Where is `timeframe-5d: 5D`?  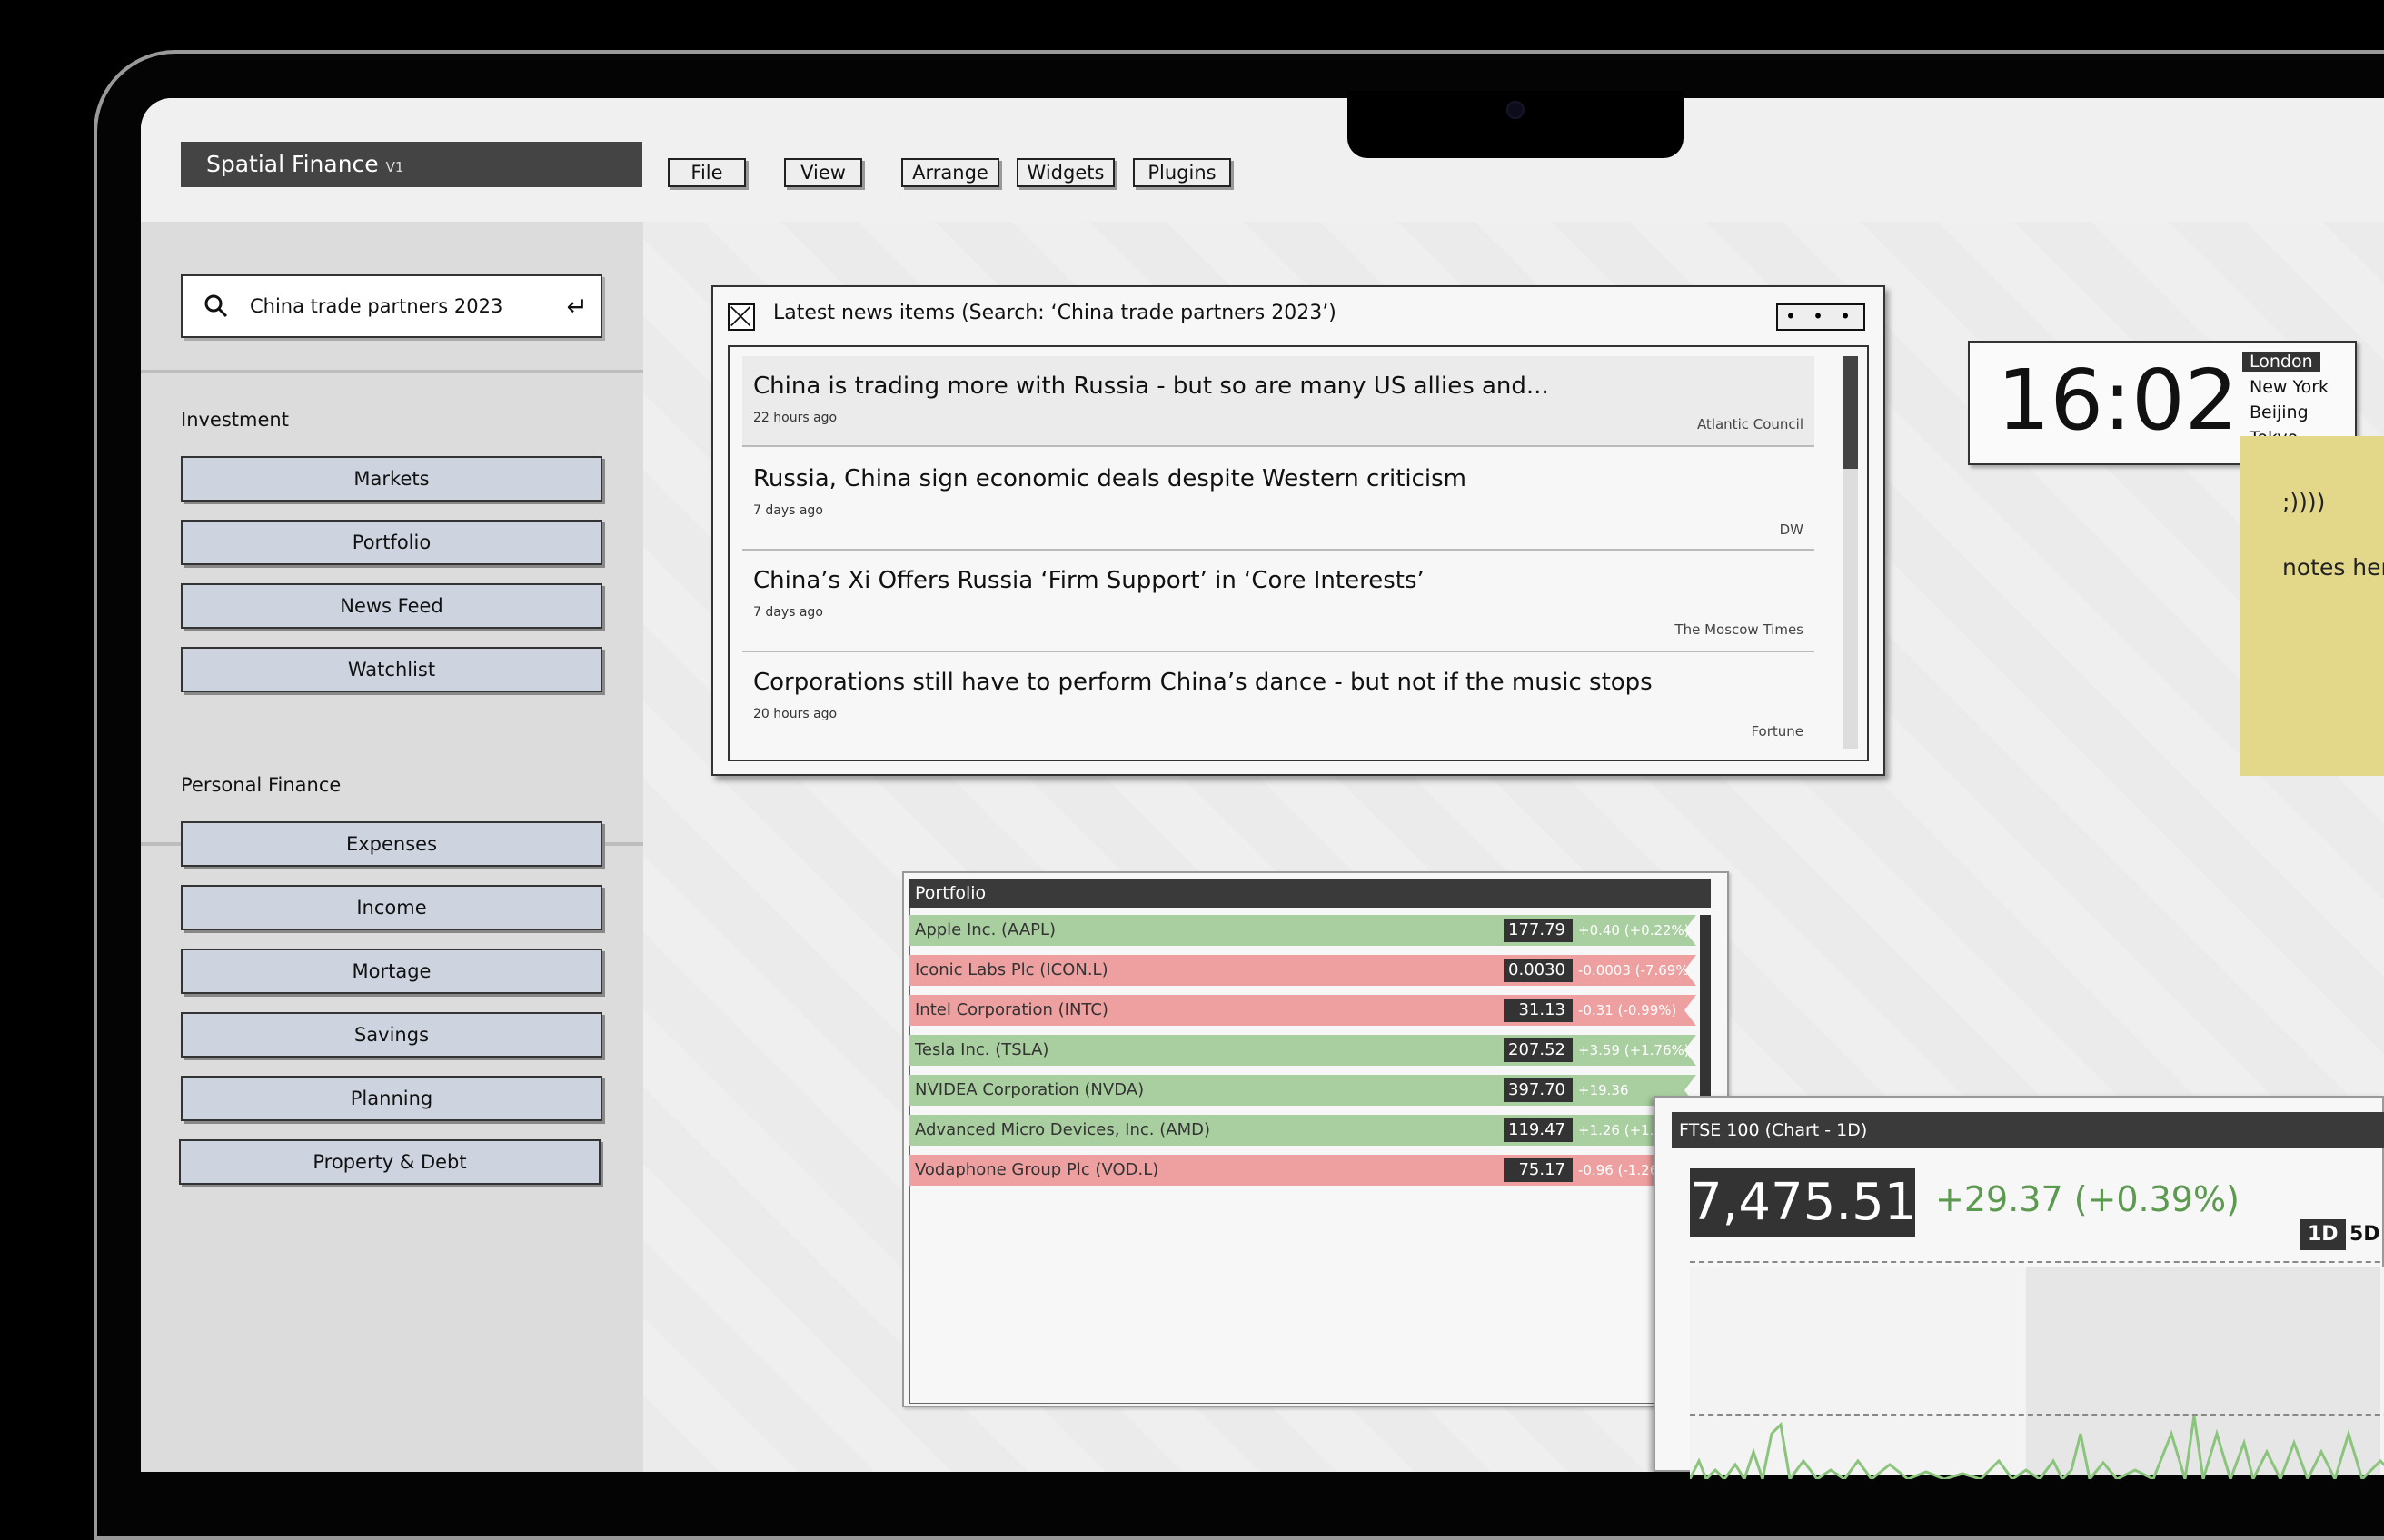
timeframe-5d: 5D is located at coordinates (2363, 1235).